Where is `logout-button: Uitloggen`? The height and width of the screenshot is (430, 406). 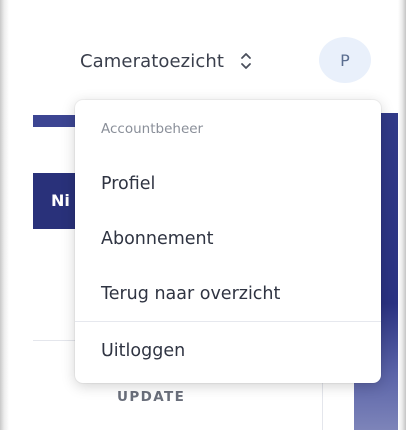
logout-button: Uitloggen is located at coordinates (228, 351).